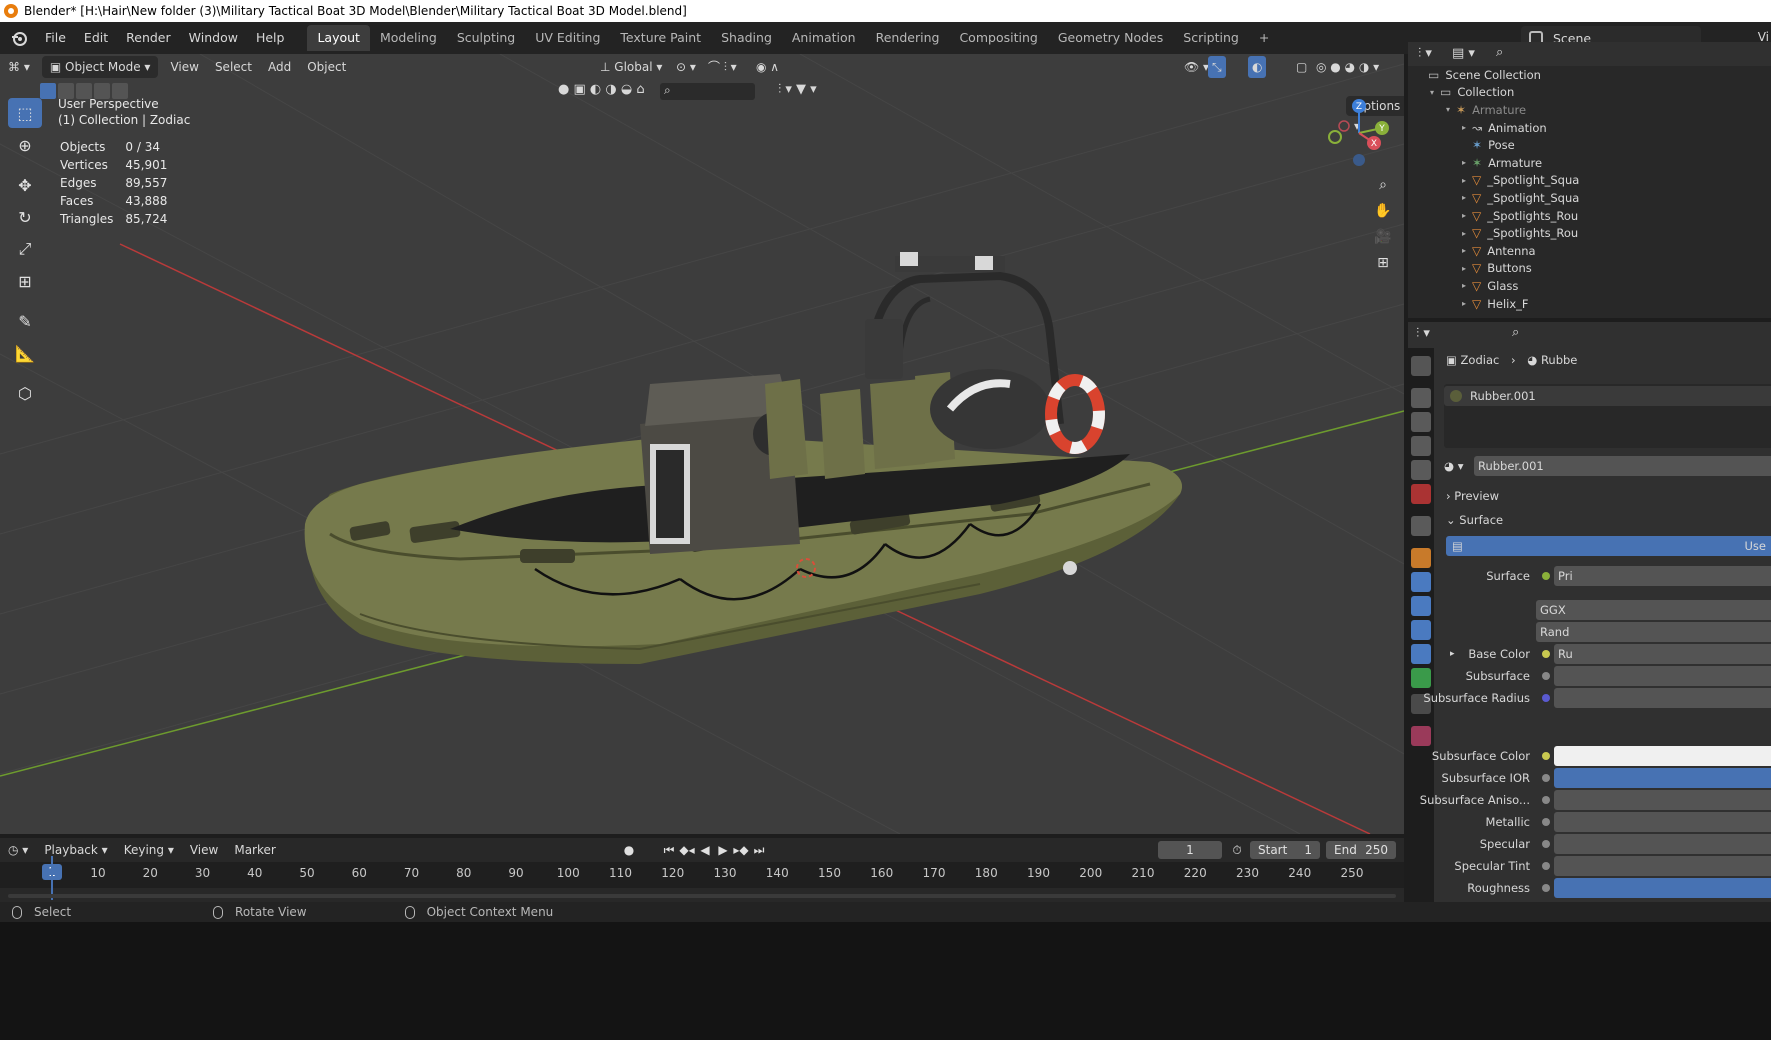  What do you see at coordinates (1383, 237) in the screenshot?
I see `camera-view-icon: 🎥` at bounding box center [1383, 237].